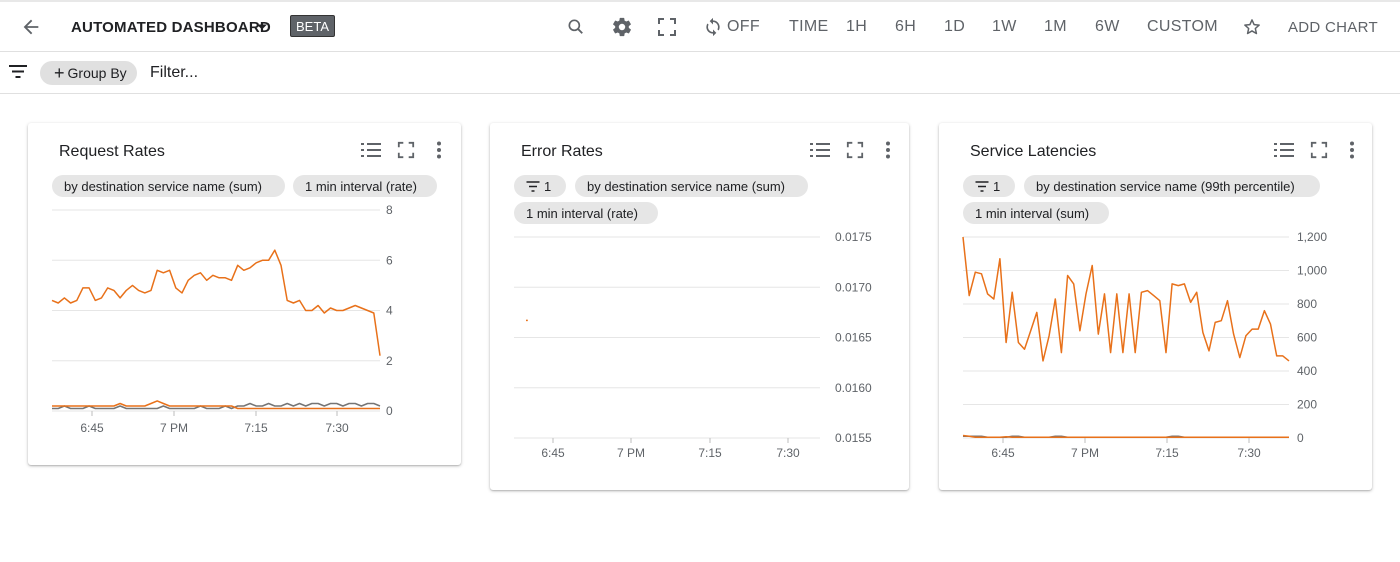 This screenshot has width=1400, height=562. What do you see at coordinates (31, 27) in the screenshot?
I see `back-arrow-icon` at bounding box center [31, 27].